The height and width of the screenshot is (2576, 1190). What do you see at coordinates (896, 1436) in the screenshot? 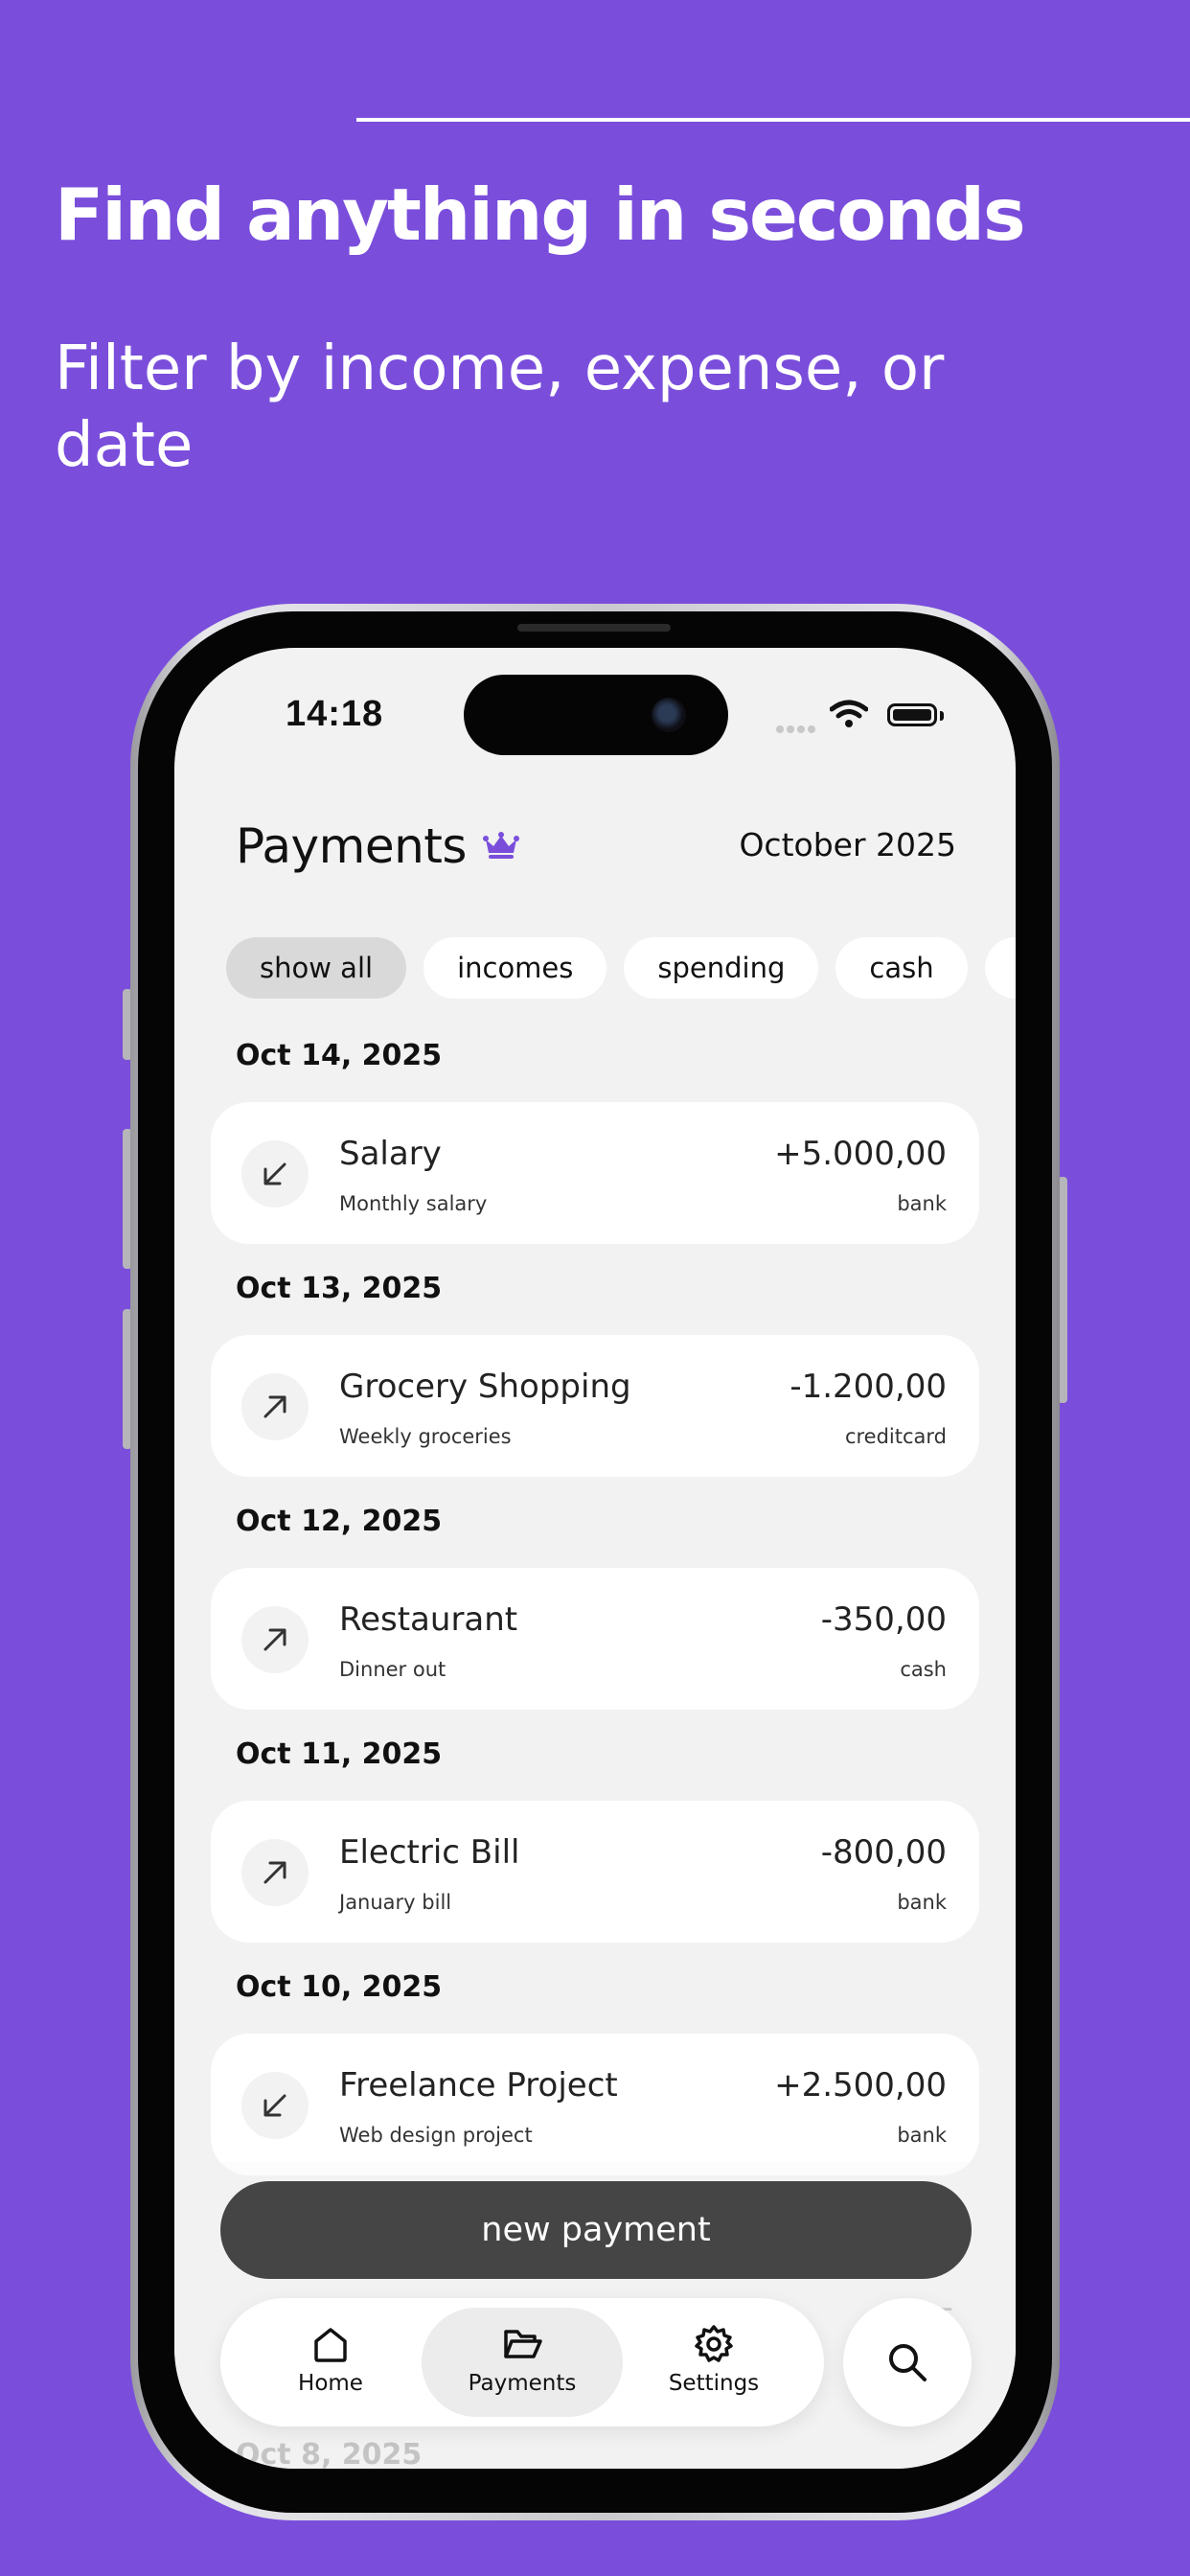
I see `transaction-method: creditcard` at bounding box center [896, 1436].